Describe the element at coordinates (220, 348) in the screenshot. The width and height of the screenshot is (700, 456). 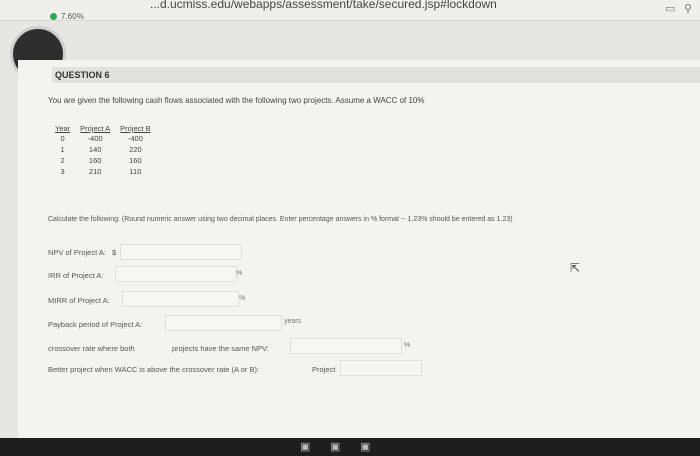
I see `crossover-label-2: projects have the same NPV:` at that location.